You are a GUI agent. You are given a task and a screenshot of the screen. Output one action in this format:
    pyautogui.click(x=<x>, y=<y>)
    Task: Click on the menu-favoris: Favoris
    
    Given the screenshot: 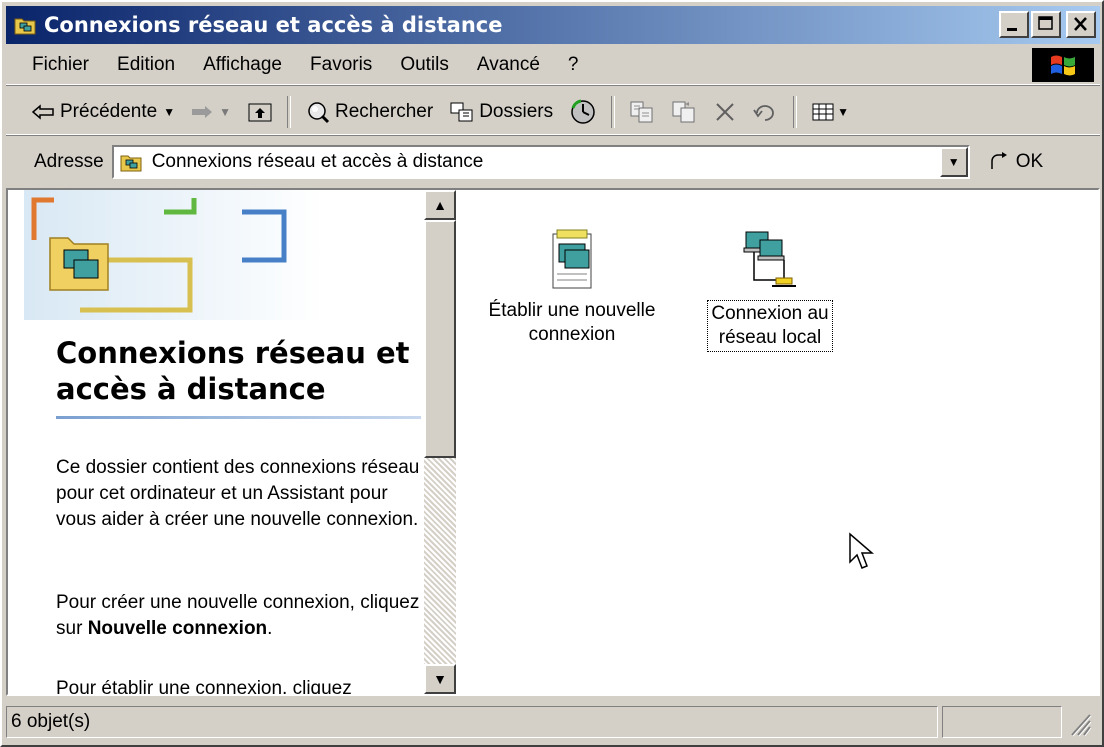 What is the action you would take?
    pyautogui.click(x=341, y=65)
    